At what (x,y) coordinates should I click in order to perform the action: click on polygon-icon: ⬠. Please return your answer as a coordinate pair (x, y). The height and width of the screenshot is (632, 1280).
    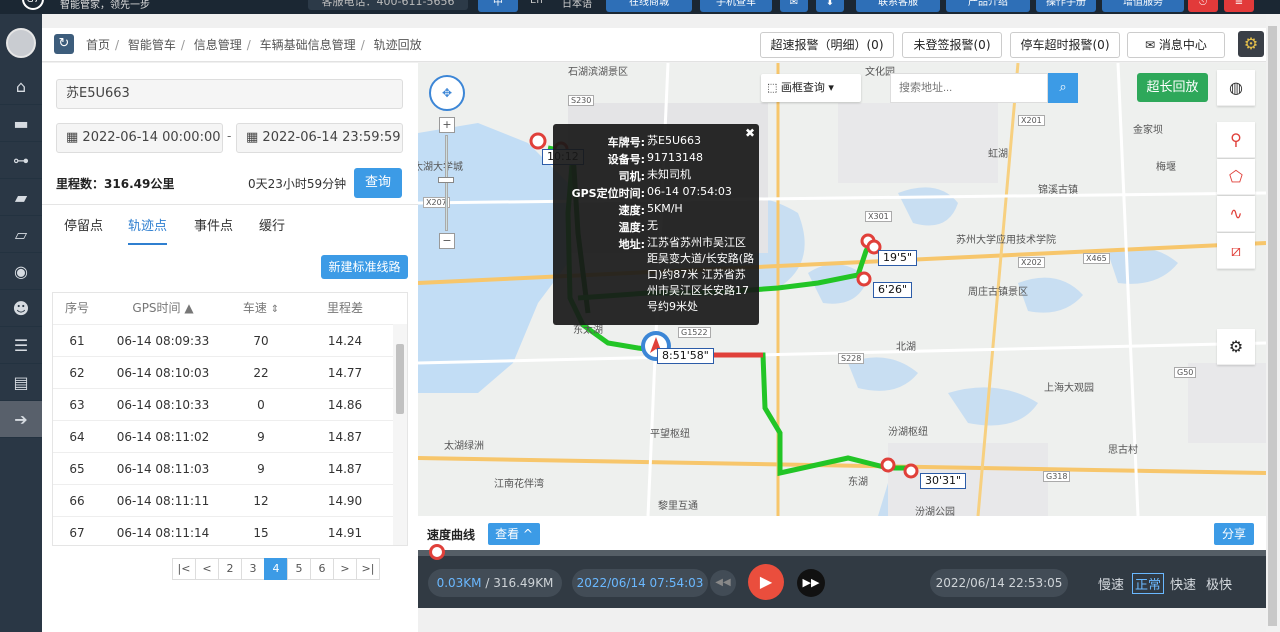
    Looking at the image, I should click on (1236, 177).